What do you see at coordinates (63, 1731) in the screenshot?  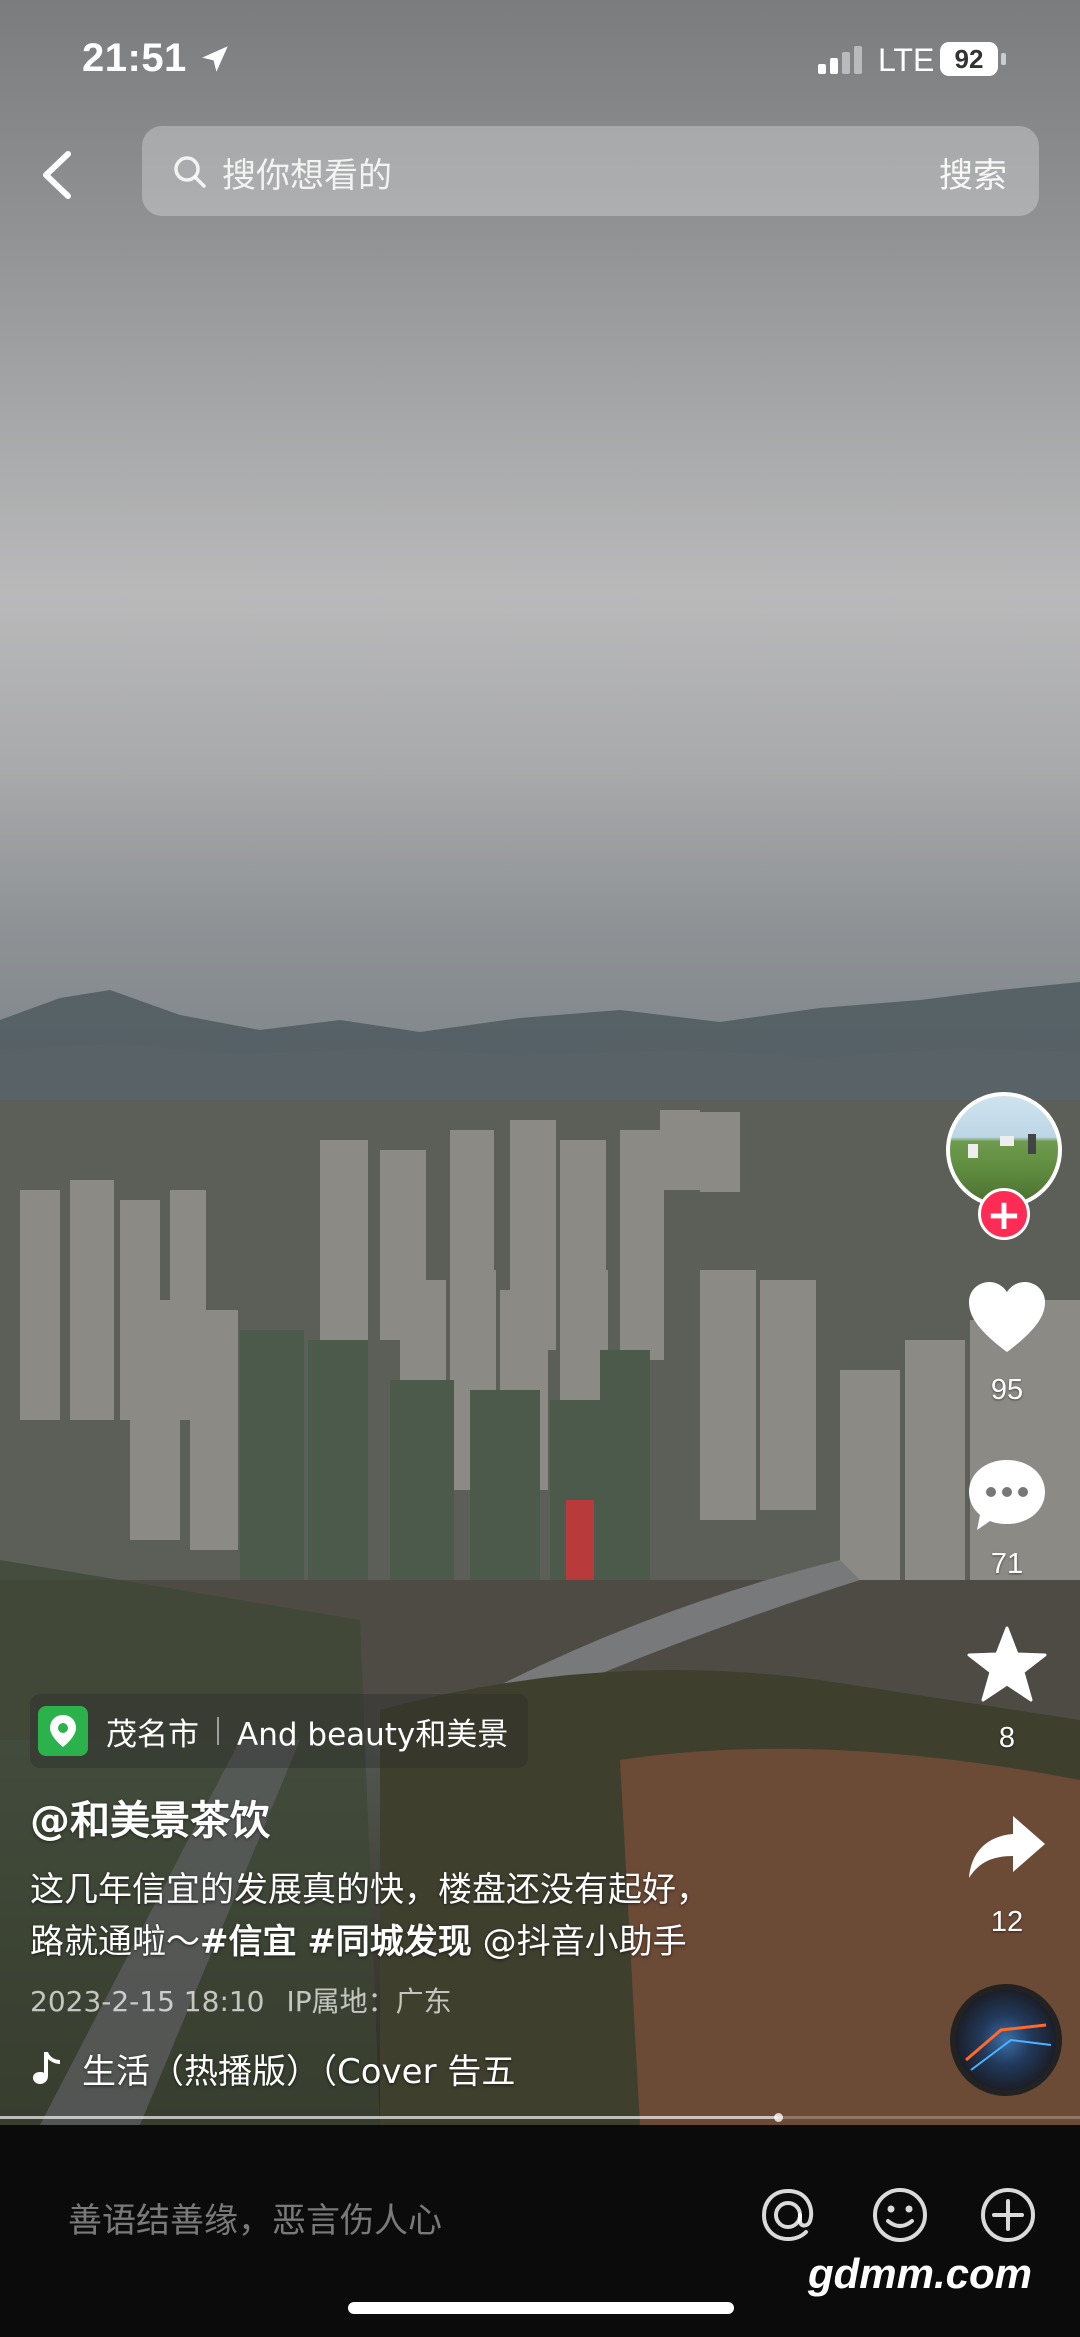 I see `map-pin-icon` at bounding box center [63, 1731].